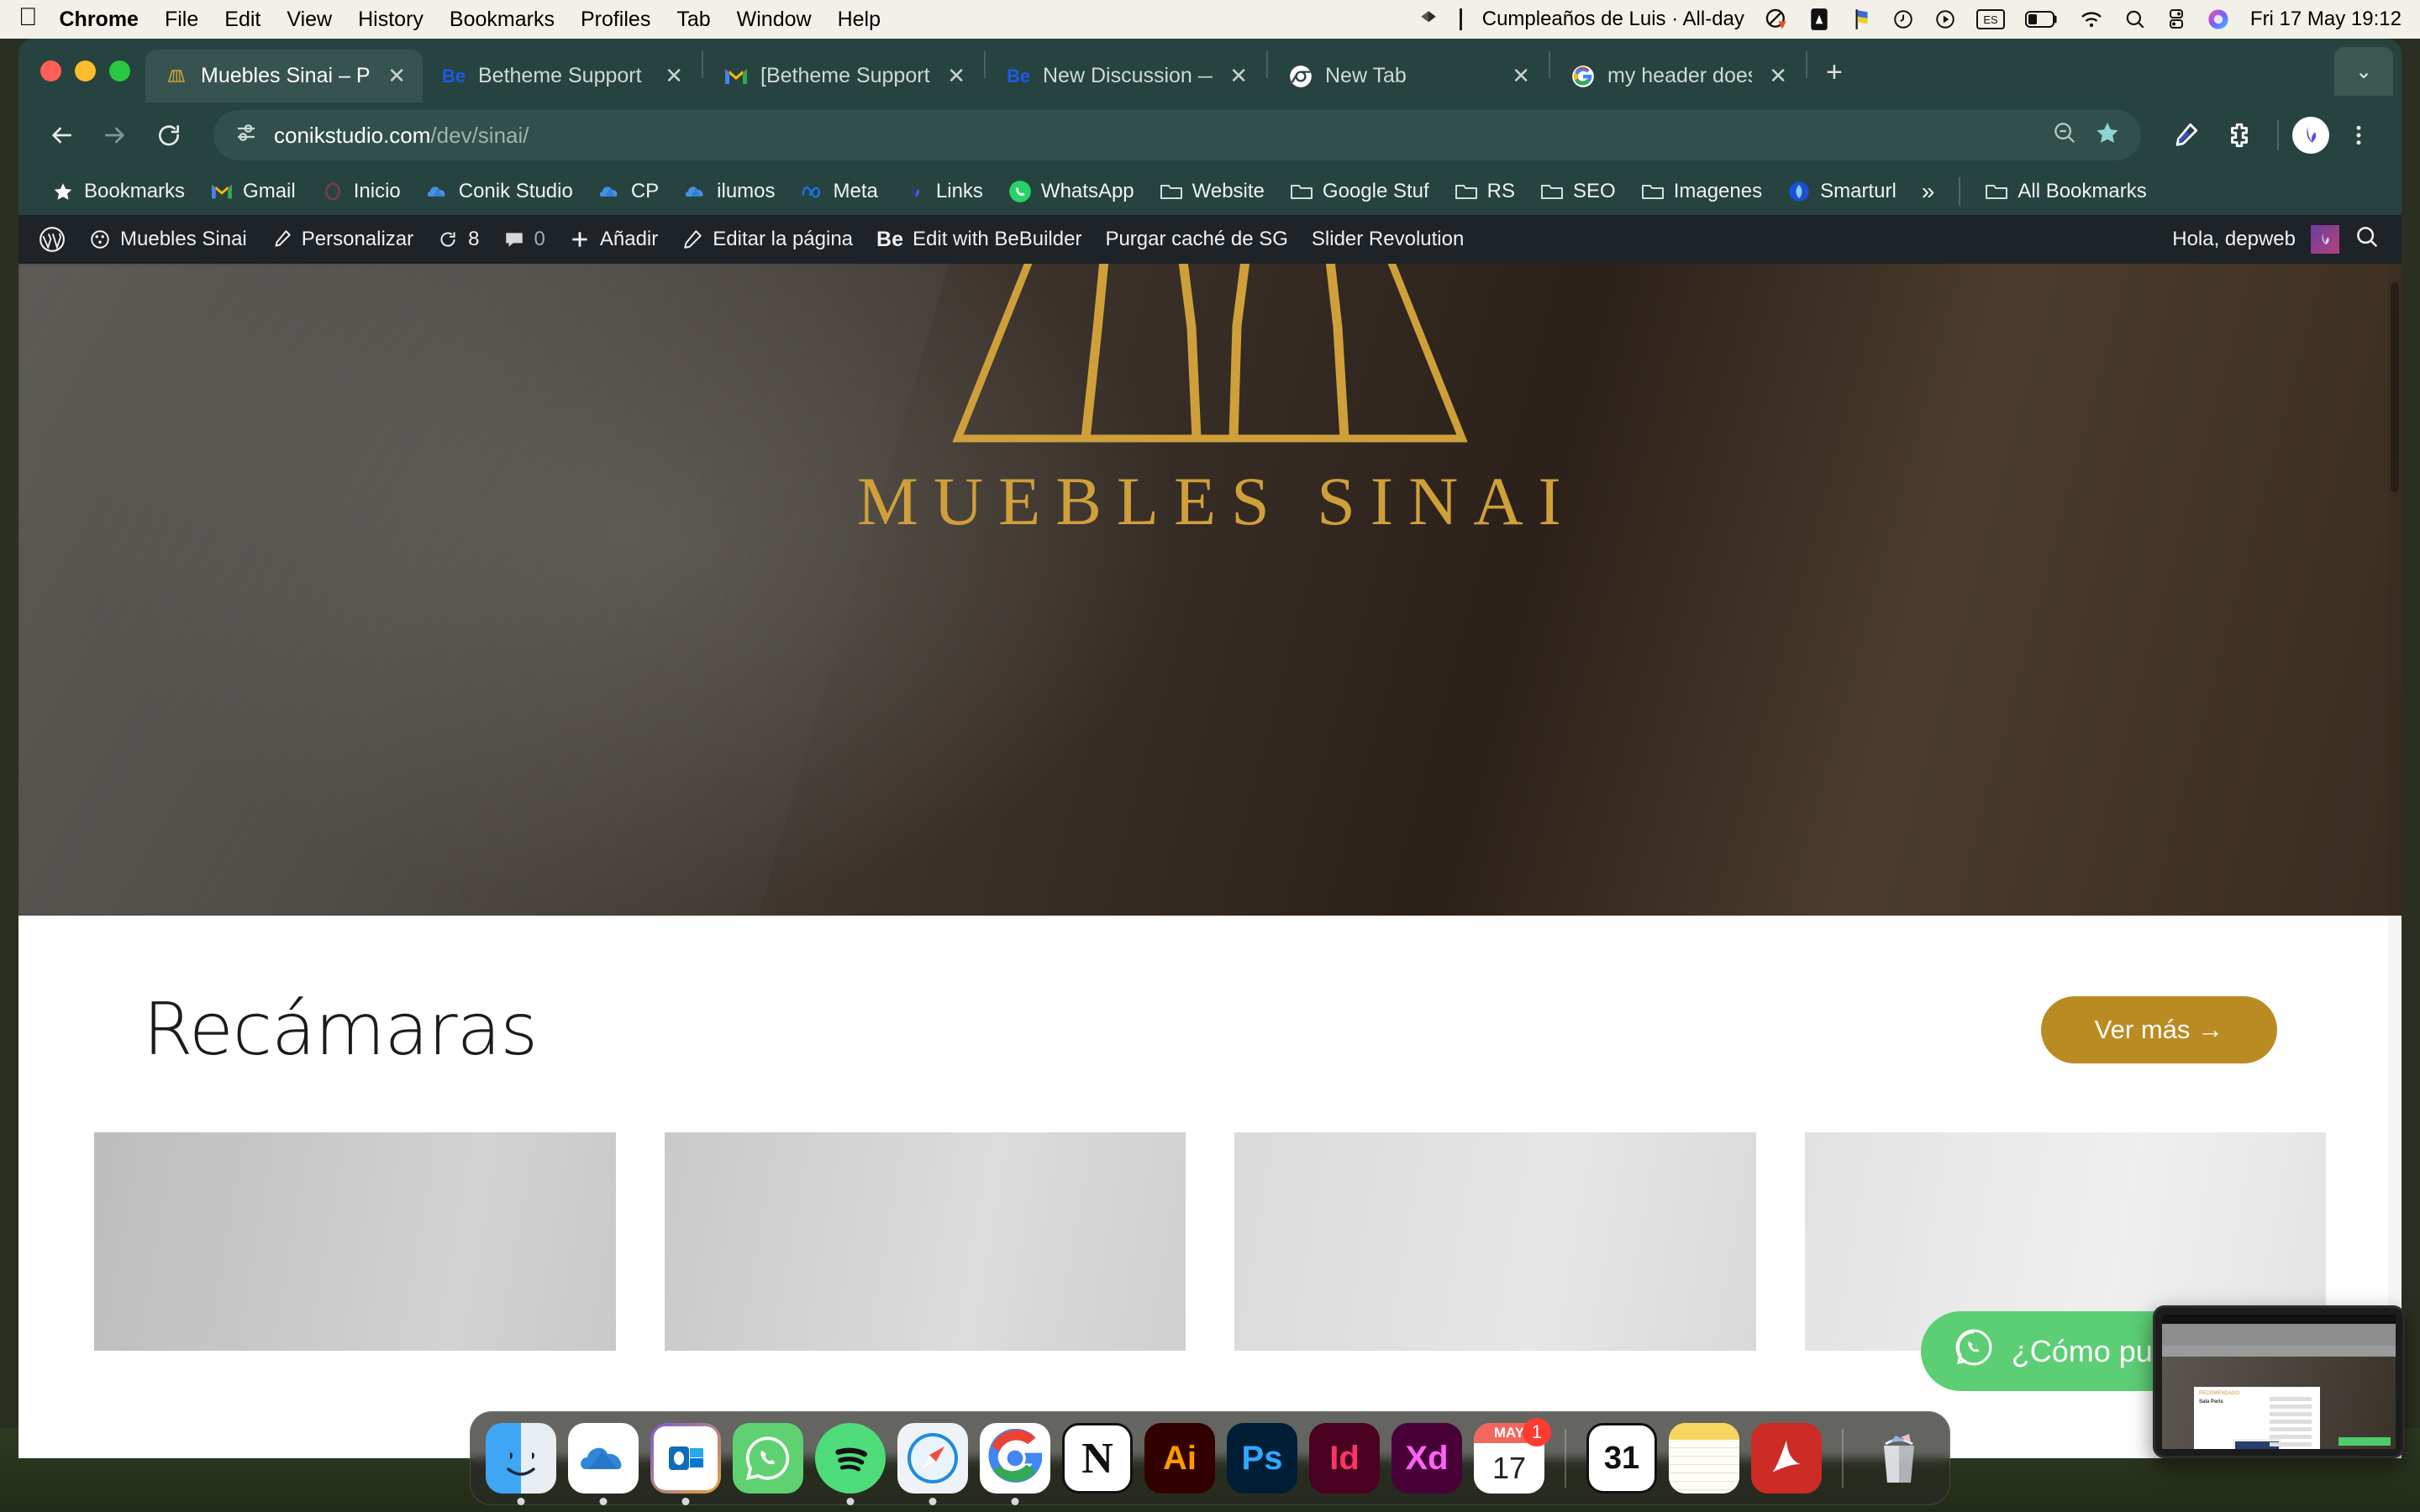  Describe the element at coordinates (51, 70) in the screenshot. I see `close-window-button` at that location.